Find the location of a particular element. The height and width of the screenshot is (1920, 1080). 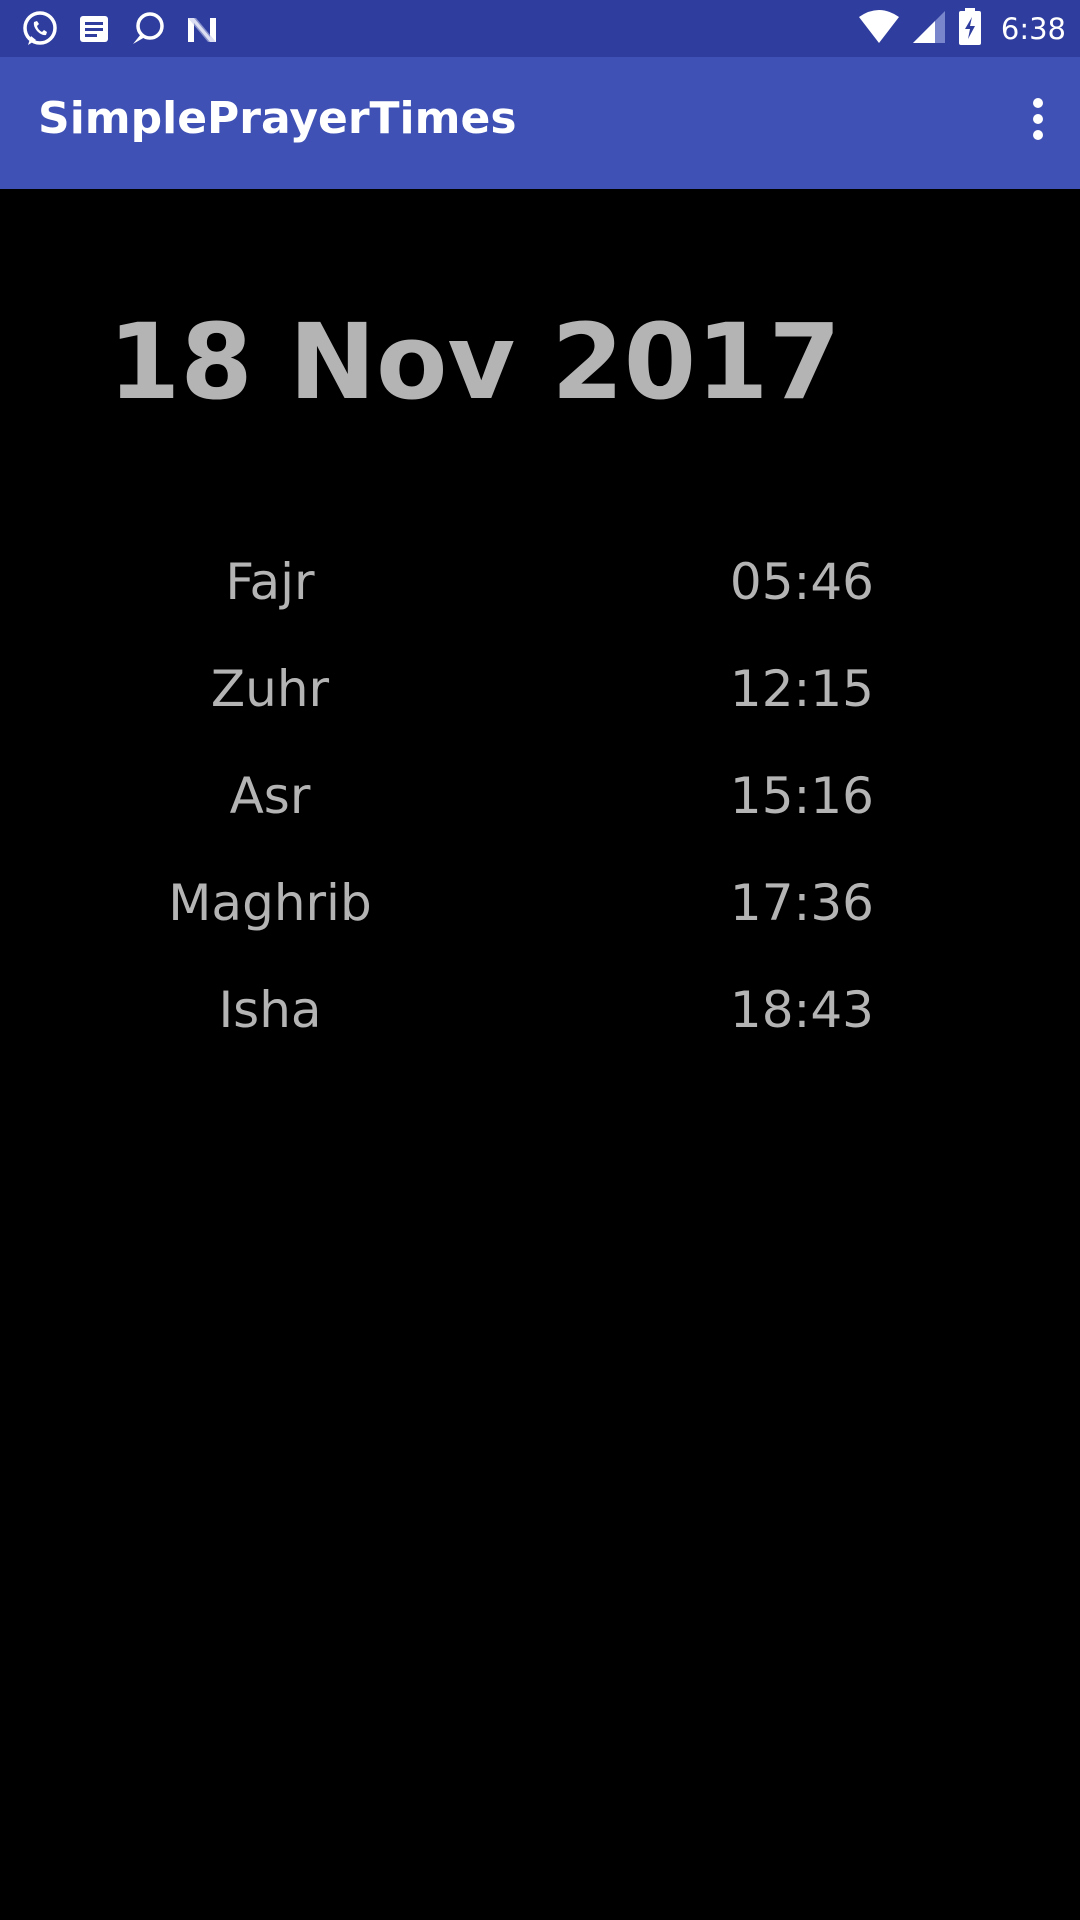

date-heading: 18 Nov 2017 is located at coordinates (474, 362).